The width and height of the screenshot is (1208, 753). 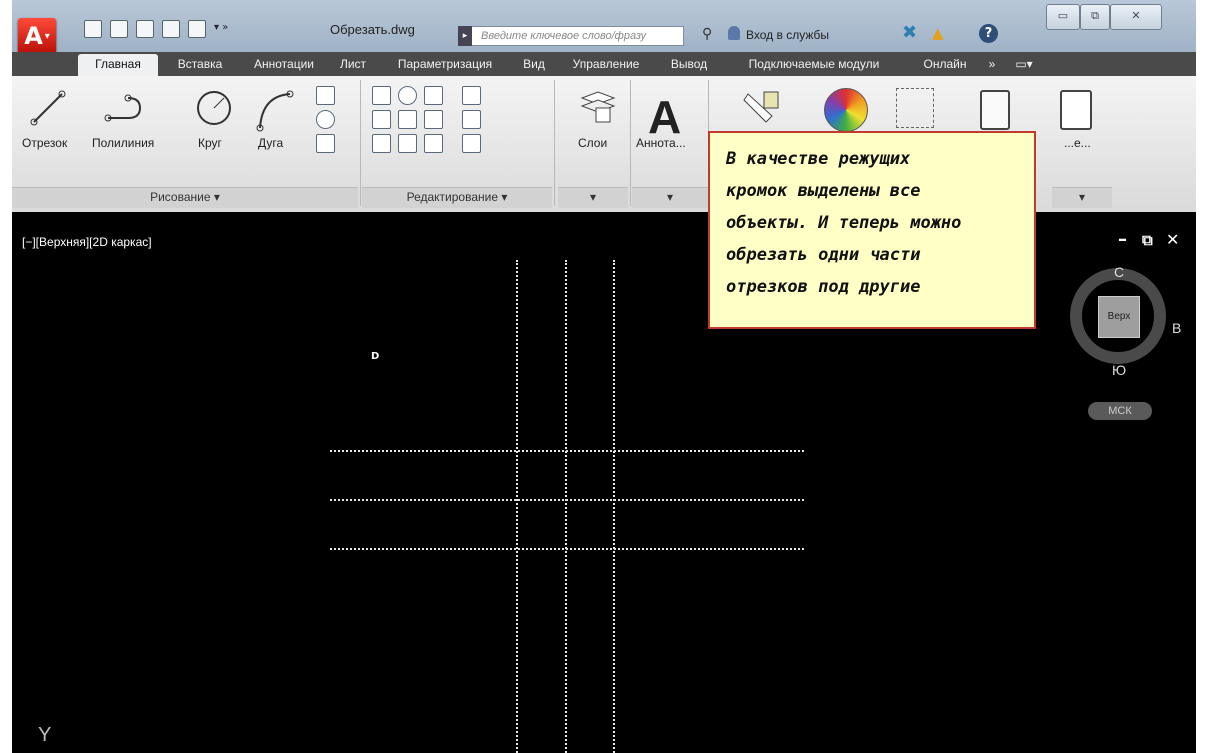 I want to click on circle-tool-label: Круг, so click(x=210, y=143).